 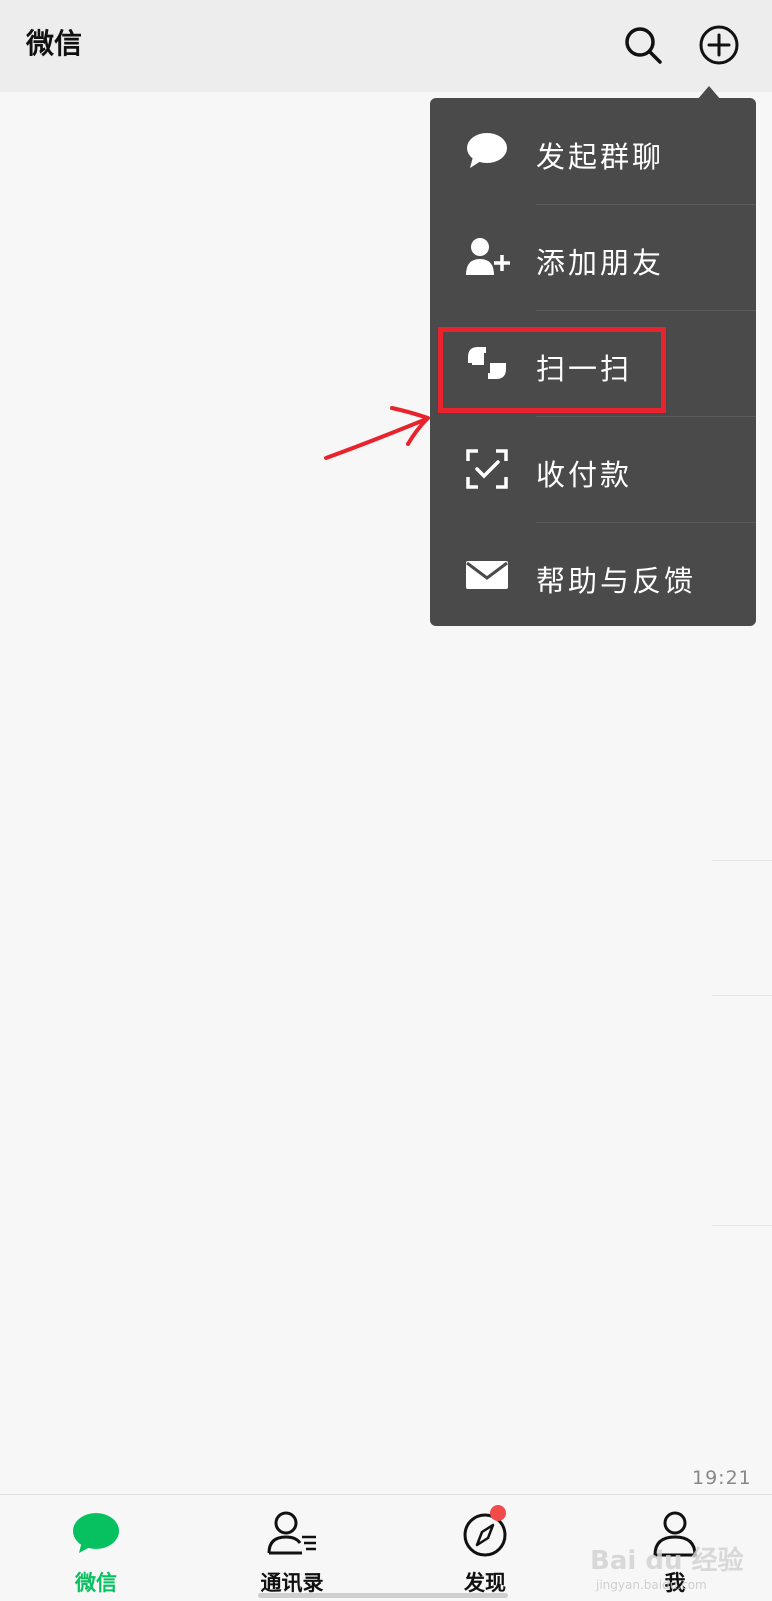 What do you see at coordinates (600, 157) in the screenshot?
I see `menu-item-label: 发起群聊` at bounding box center [600, 157].